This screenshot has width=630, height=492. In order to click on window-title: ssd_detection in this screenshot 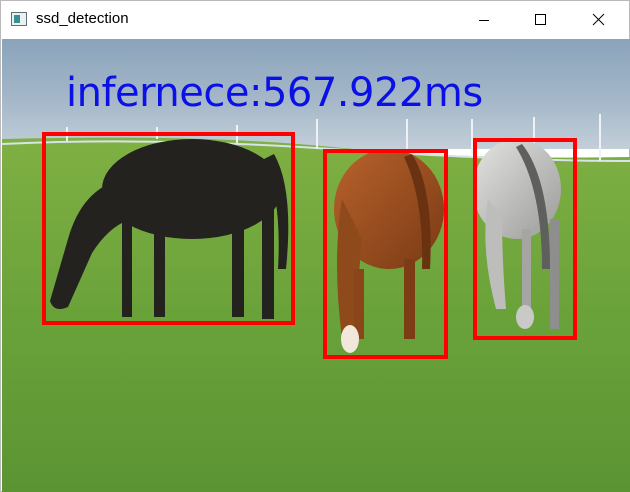, I will do `click(82, 18)`.